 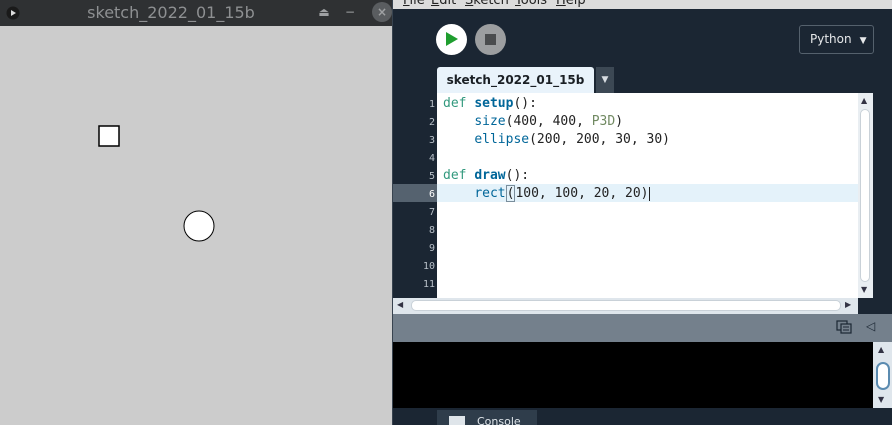 What do you see at coordinates (431, 176) in the screenshot?
I see `line-number: 5` at bounding box center [431, 176].